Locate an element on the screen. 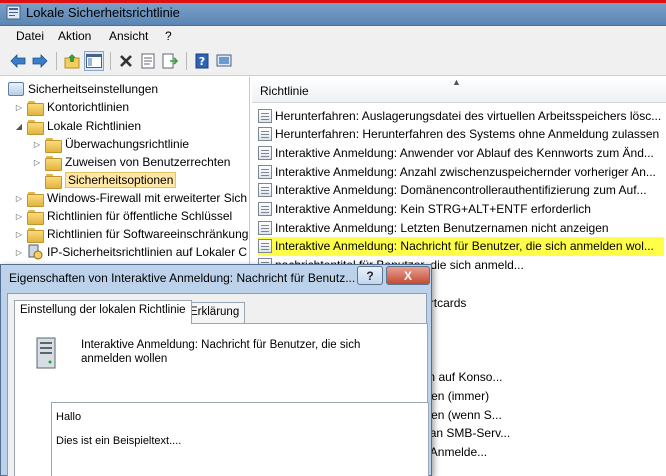 The height and width of the screenshot is (476, 666). show-hide-tree-button is located at coordinates (94, 61).